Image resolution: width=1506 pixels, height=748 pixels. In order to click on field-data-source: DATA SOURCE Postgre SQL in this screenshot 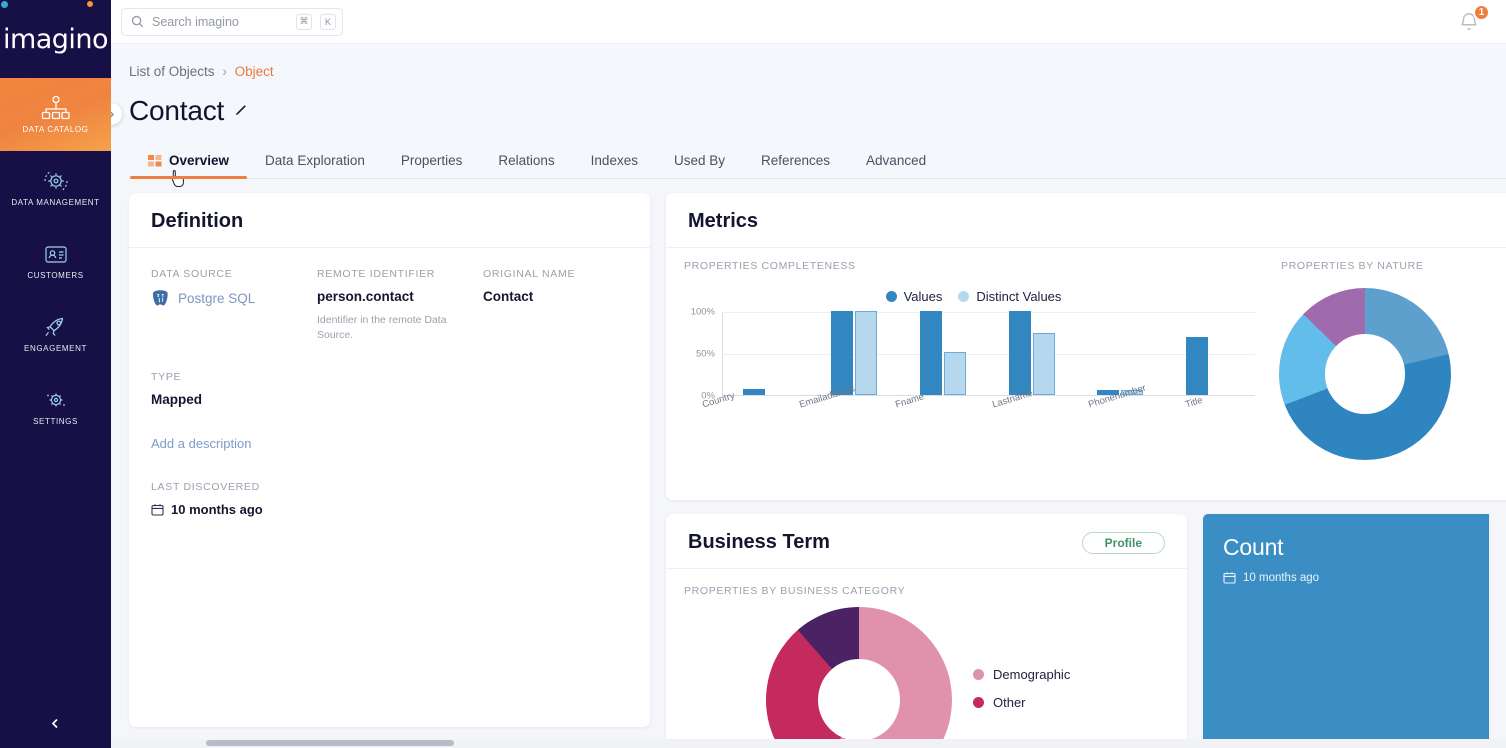, I will do `click(234, 305)`.